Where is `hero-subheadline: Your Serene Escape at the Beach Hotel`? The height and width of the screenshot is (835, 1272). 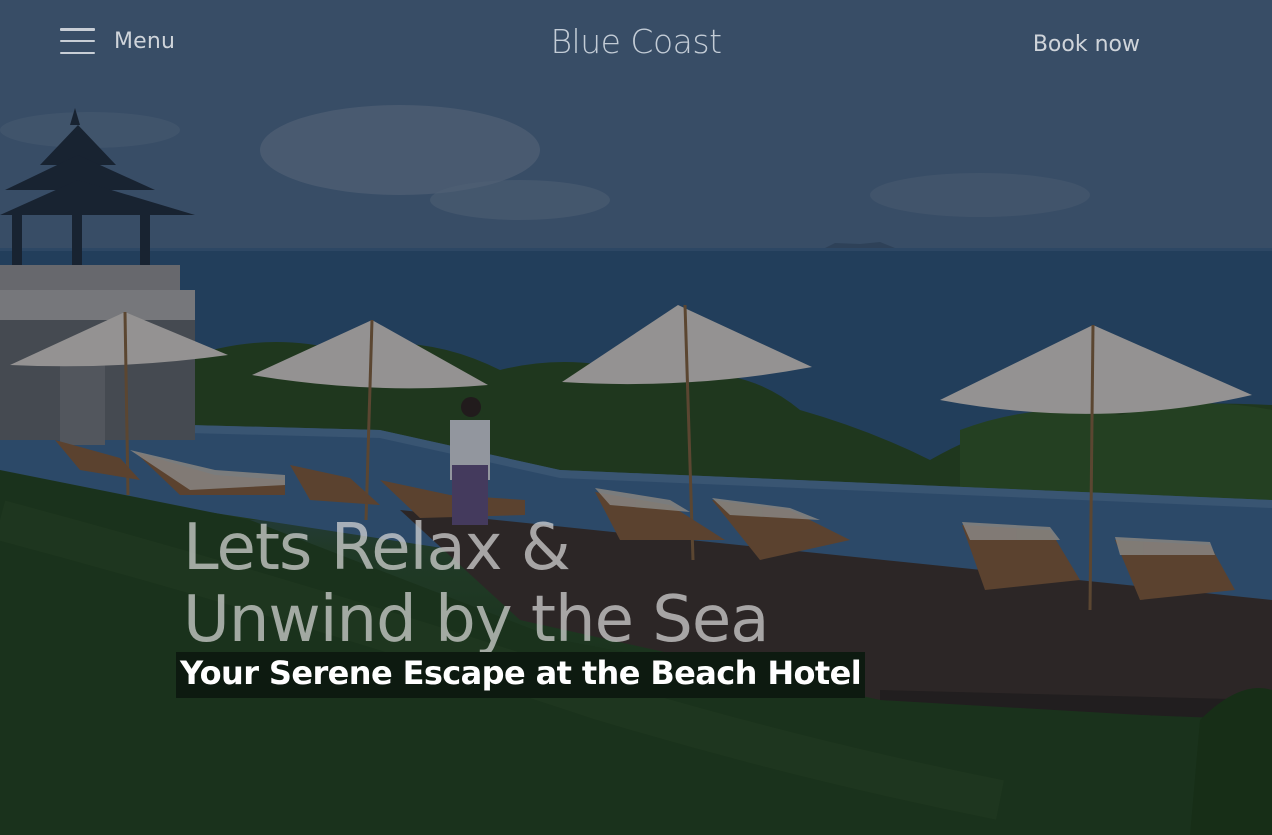
hero-subheadline: Your Serene Escape at the Beach Hotel is located at coordinates (521, 675).